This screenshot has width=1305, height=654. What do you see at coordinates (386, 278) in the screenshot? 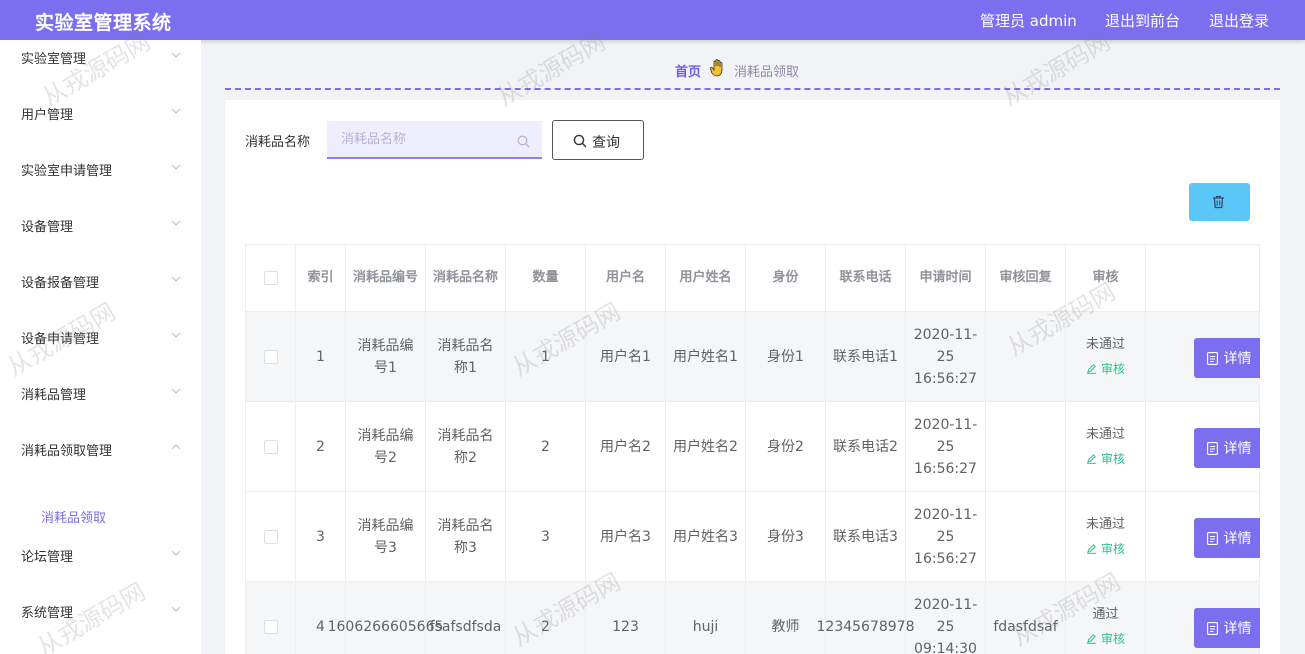
I see `table-header-cell: 消耗品编号` at bounding box center [386, 278].